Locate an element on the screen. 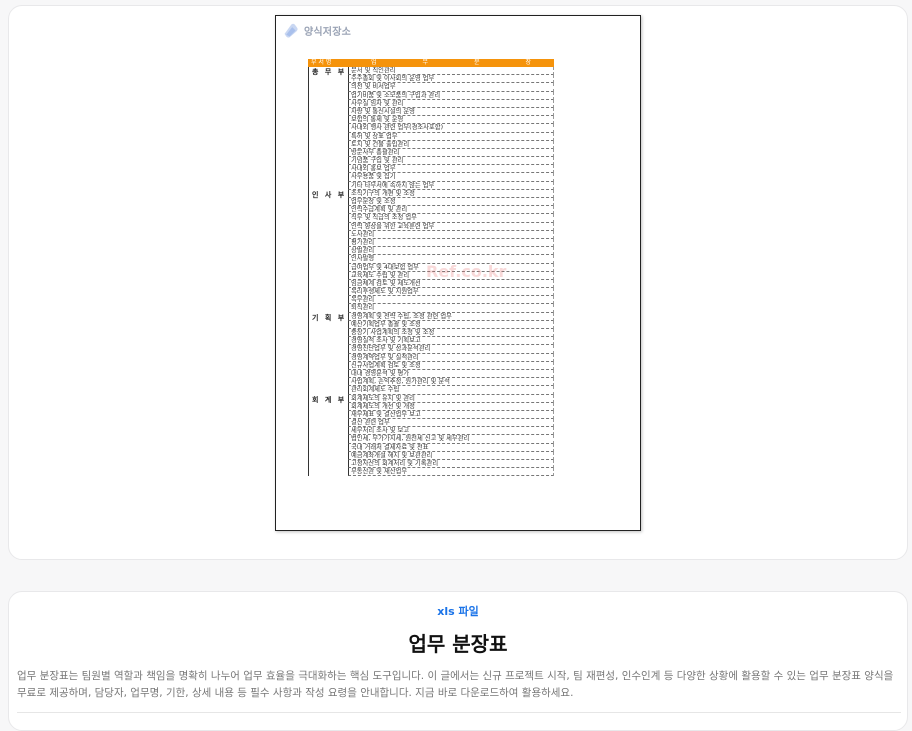 The width and height of the screenshot is (912, 731). header-task-char: 분 is located at coordinates (476, 62).